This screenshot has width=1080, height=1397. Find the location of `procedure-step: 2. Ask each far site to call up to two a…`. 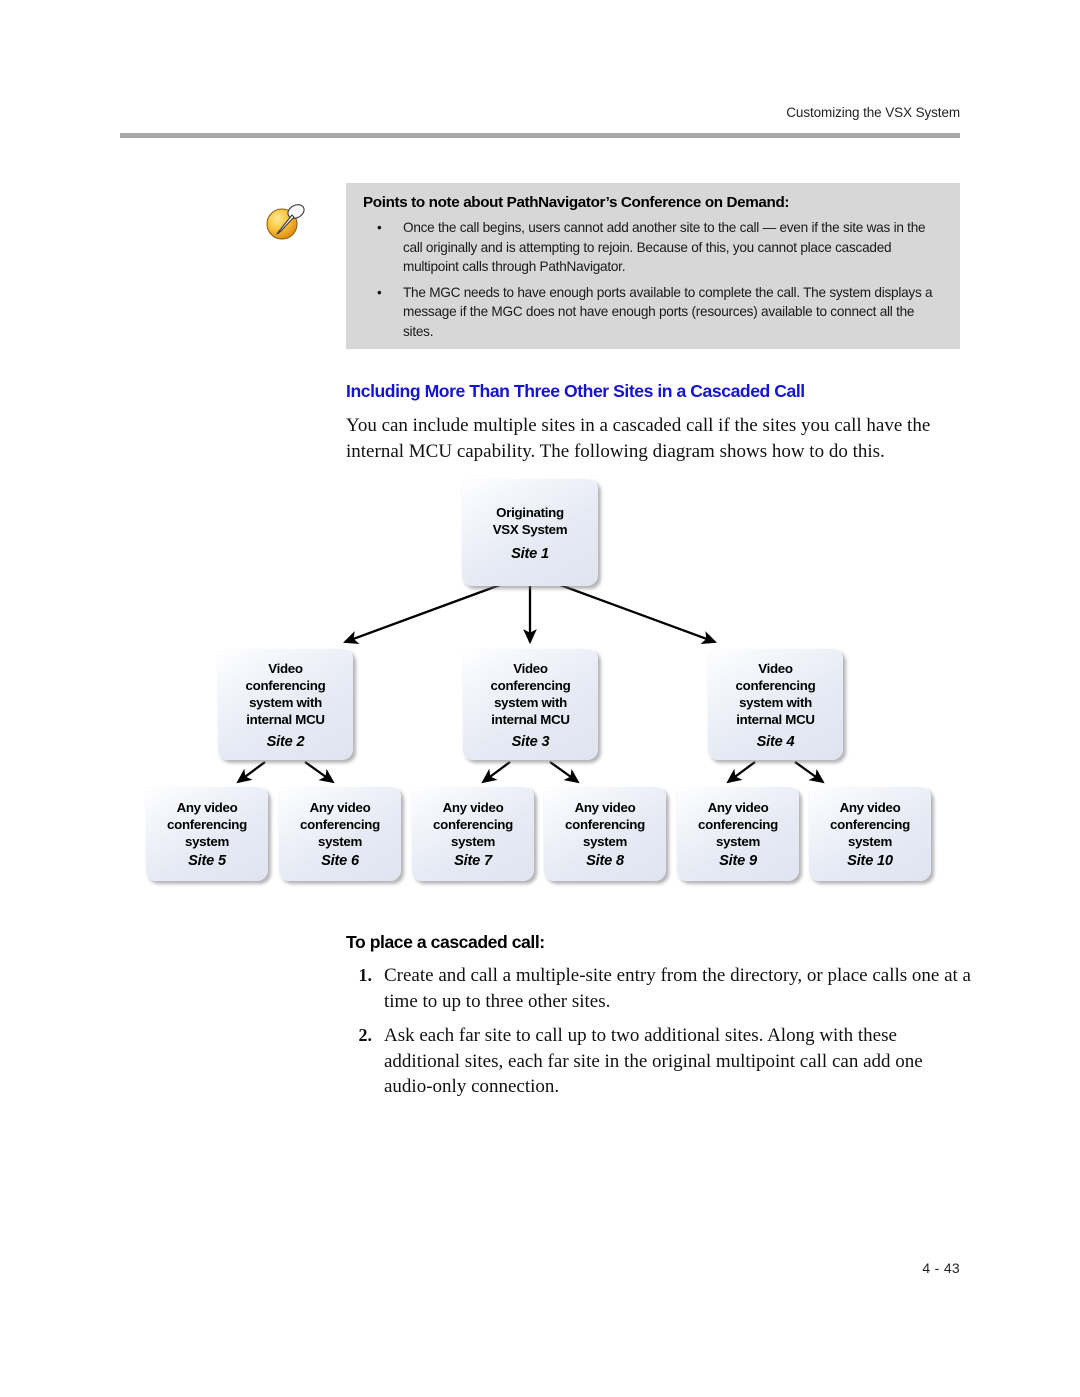

procedure-step: 2. Ask each far site to call up to two a… is located at coordinates (658, 1061).